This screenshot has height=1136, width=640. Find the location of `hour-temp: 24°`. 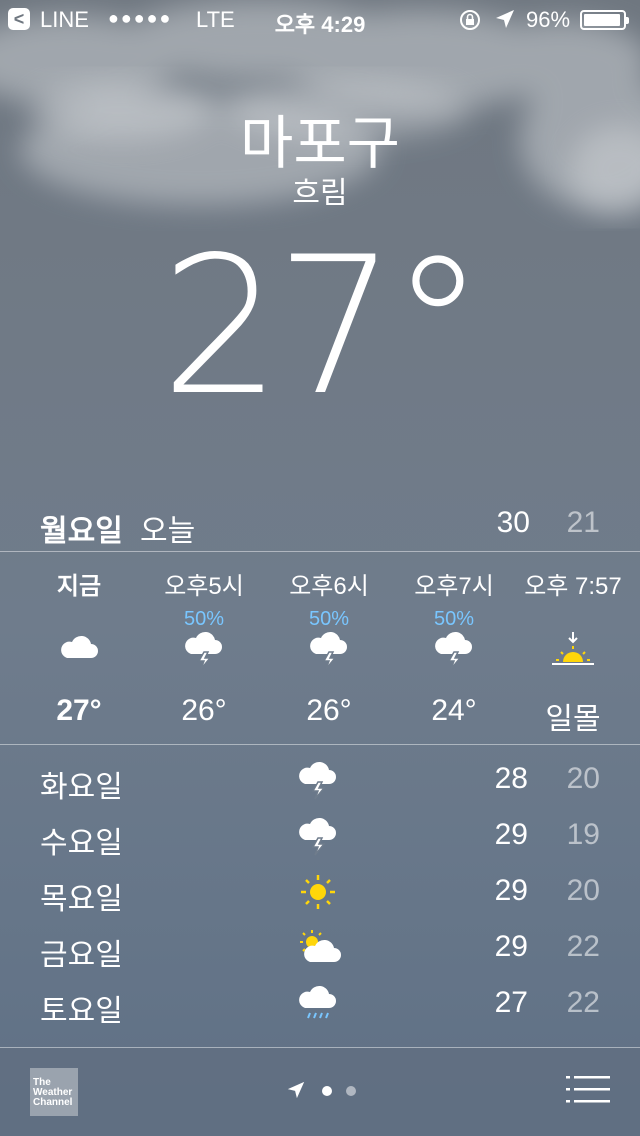

hour-temp: 24° is located at coordinates (454, 710).